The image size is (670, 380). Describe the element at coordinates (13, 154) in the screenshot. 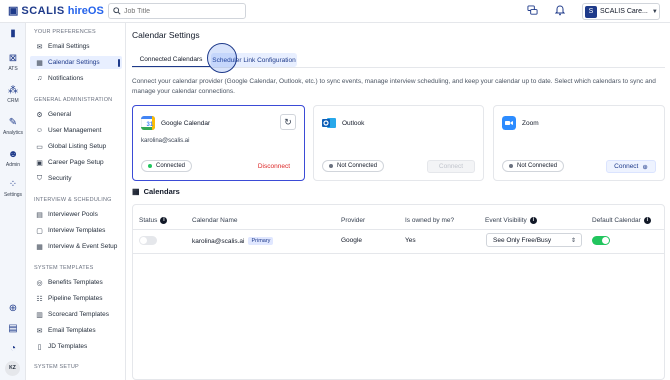

I see `admin-icon: ☻` at that location.